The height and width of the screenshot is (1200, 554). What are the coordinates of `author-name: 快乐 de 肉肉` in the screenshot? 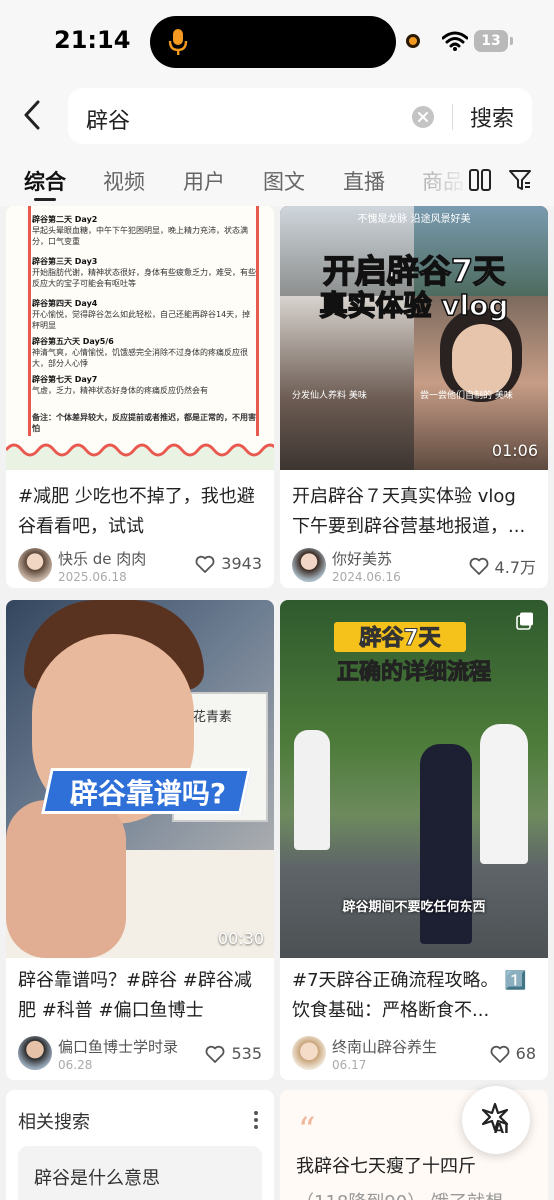 It's located at (102, 558).